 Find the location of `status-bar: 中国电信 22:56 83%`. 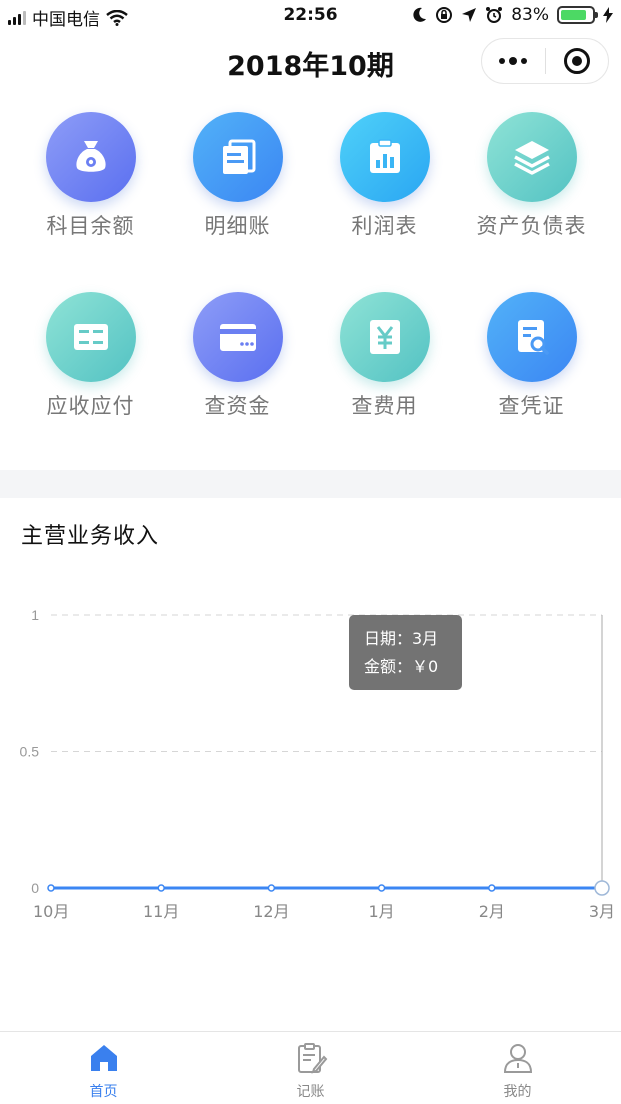

status-bar: 中国电信 22:56 83% is located at coordinates (310, 16).